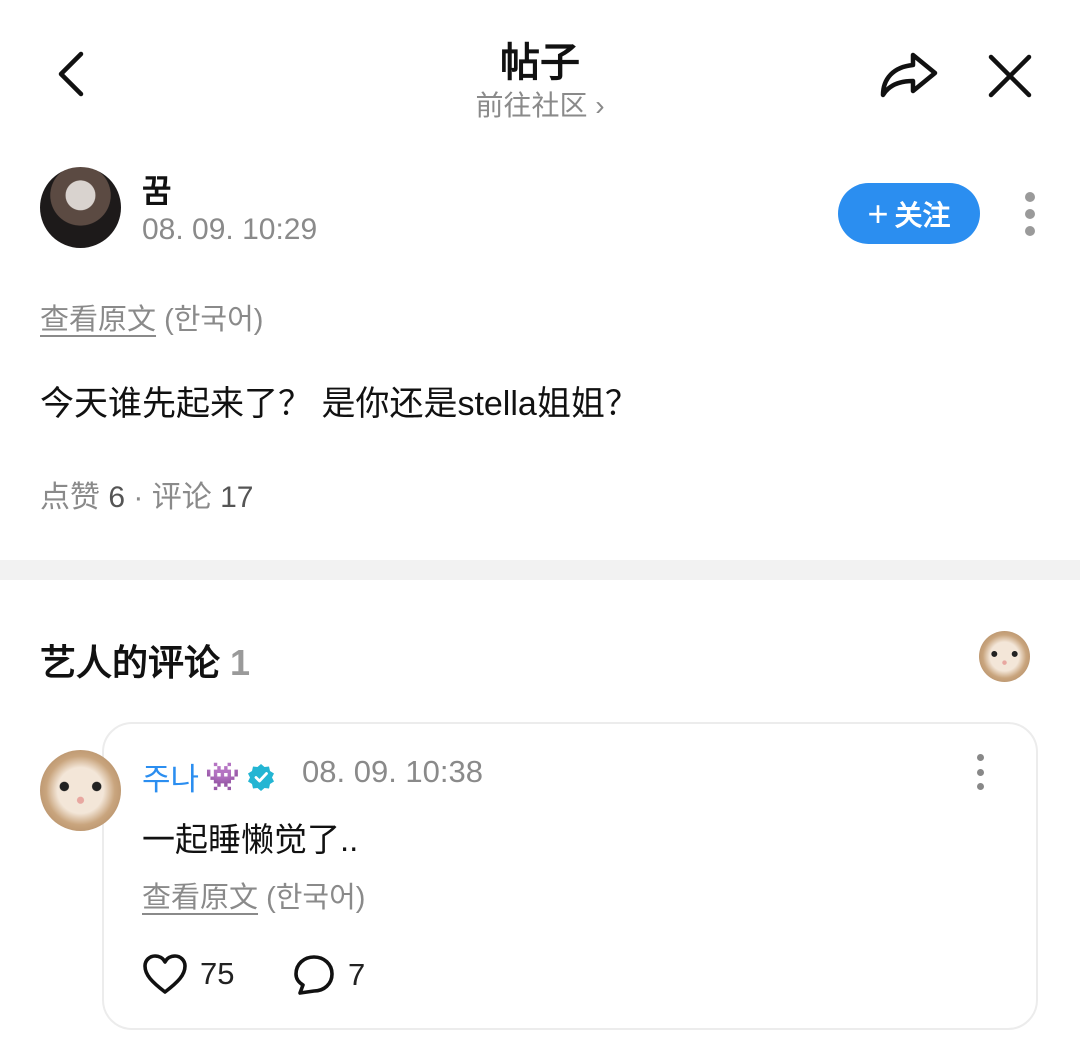 The image size is (1080, 1041). I want to click on like-count: 75, so click(217, 973).